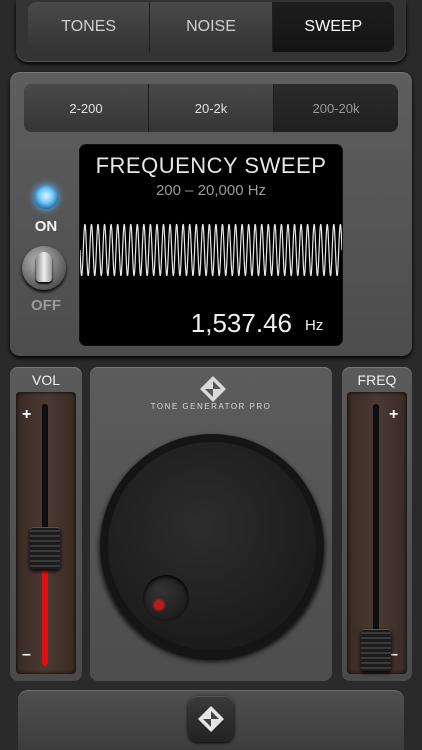 This screenshot has height=750, width=422. What do you see at coordinates (45, 380) in the screenshot?
I see `volume-label: VOL` at bounding box center [45, 380].